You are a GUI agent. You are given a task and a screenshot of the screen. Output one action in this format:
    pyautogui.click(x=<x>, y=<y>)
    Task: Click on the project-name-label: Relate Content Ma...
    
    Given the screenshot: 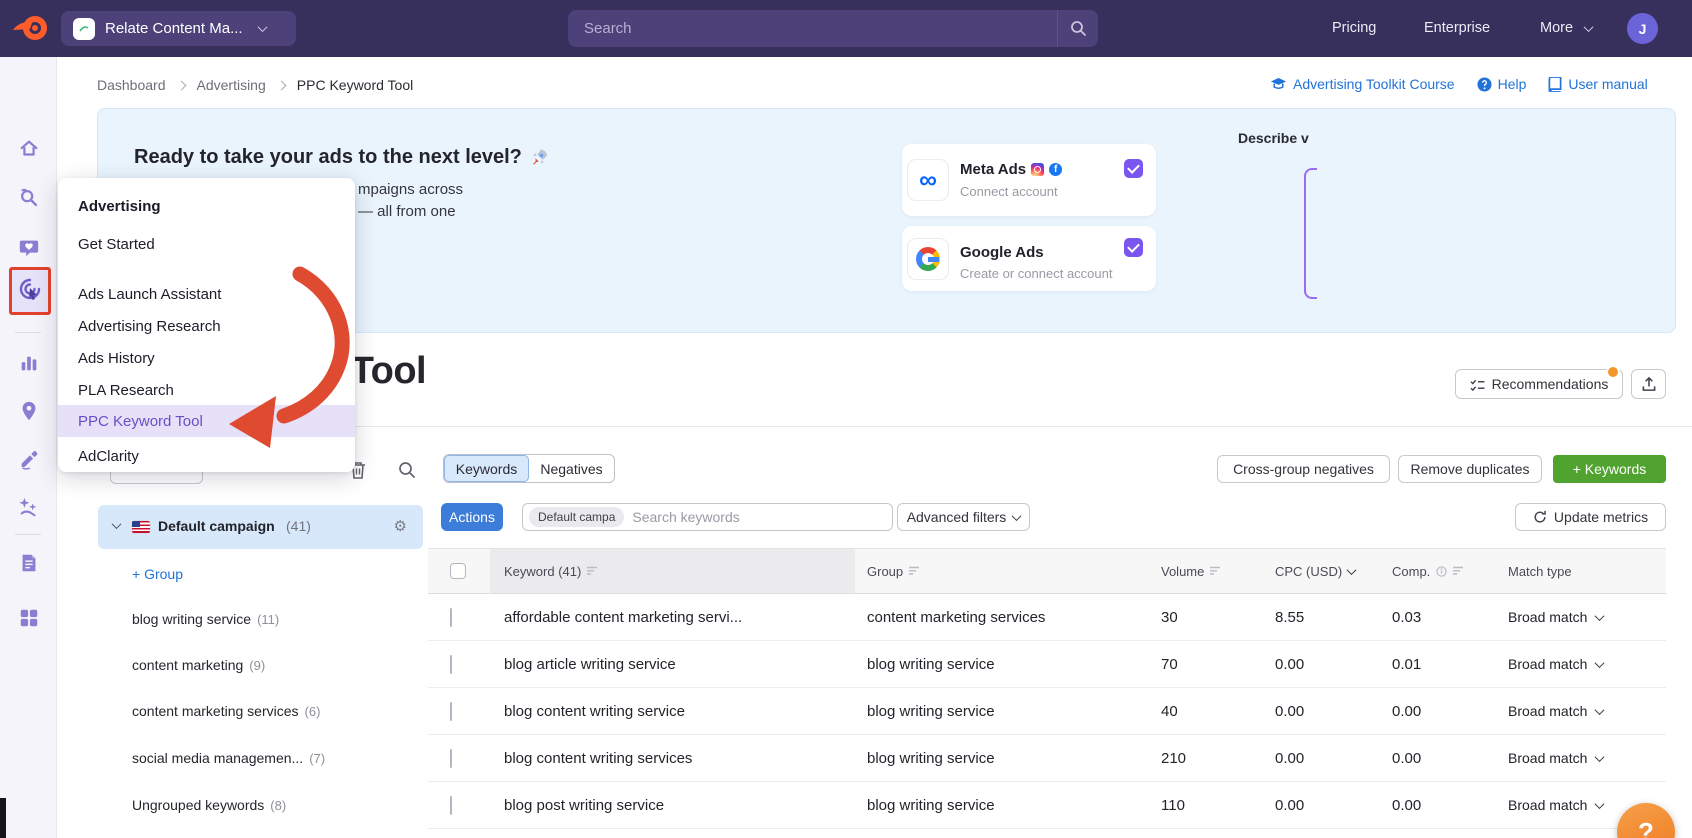 What is the action you would take?
    pyautogui.click(x=174, y=28)
    